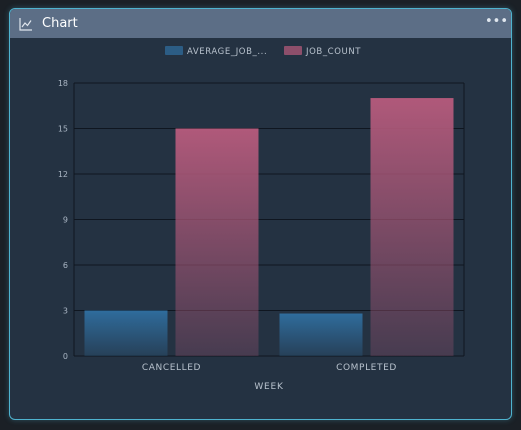 This screenshot has width=521, height=430. Describe the element at coordinates (25, 24) in the screenshot. I see `line-chart-icon` at that location.